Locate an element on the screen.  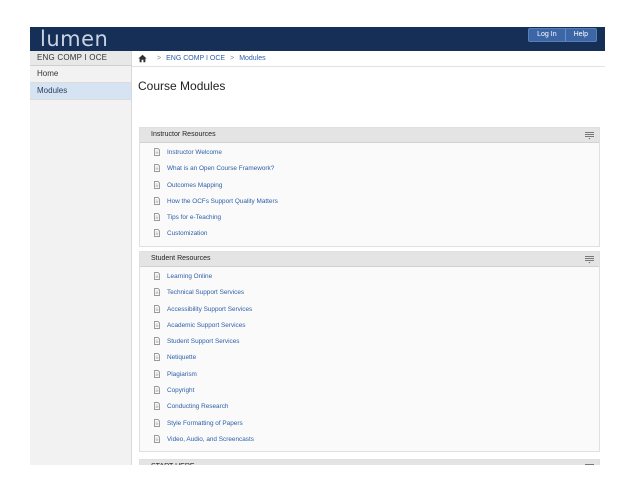
account-buttons: Log In Help is located at coordinates (562, 35).